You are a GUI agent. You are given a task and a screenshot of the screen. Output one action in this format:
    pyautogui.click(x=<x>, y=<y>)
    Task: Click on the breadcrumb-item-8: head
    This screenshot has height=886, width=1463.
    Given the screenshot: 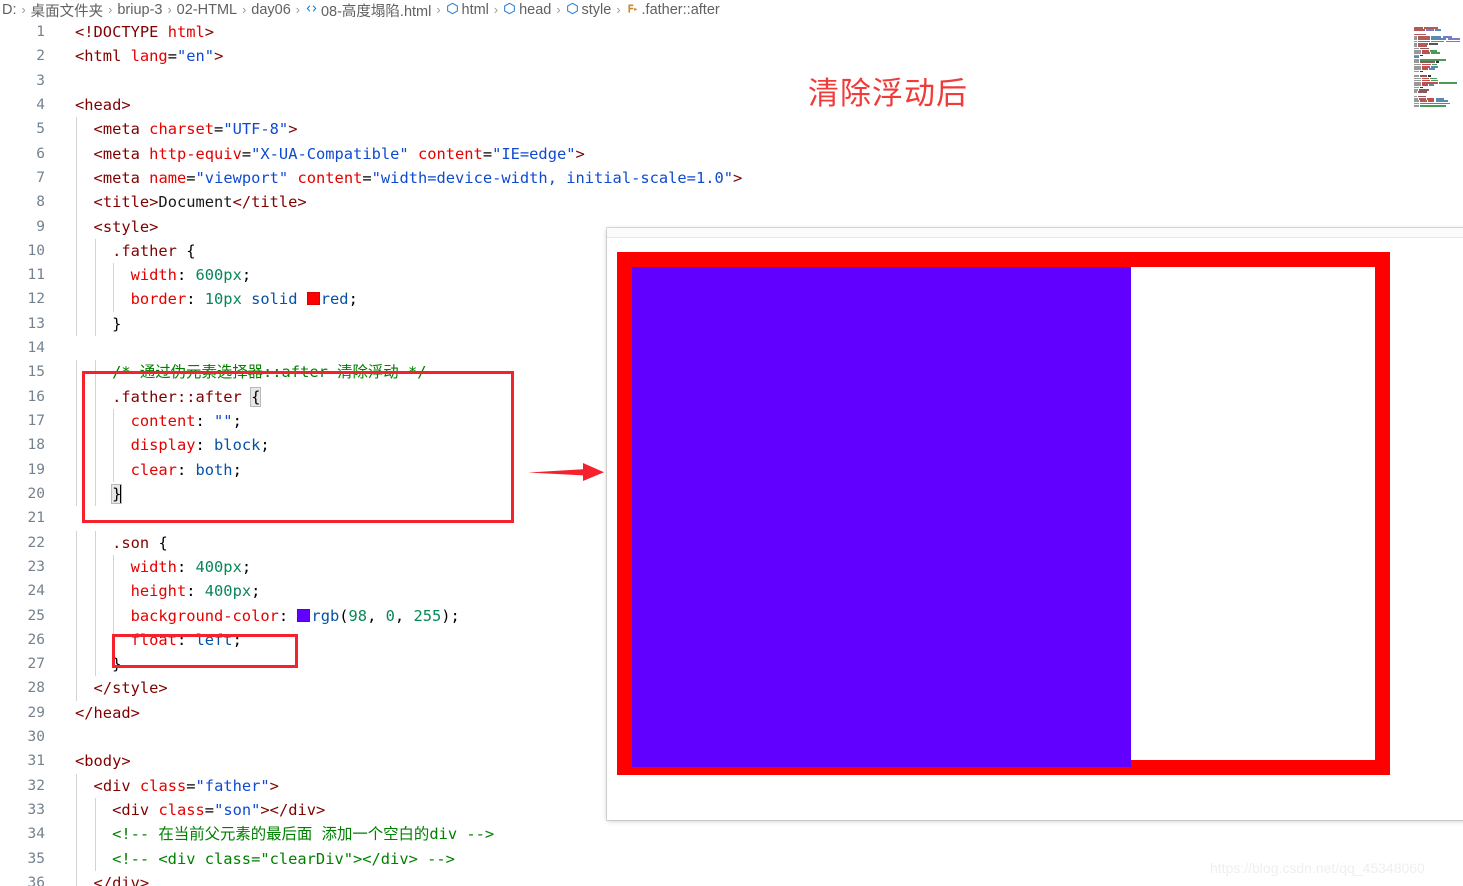 What is the action you would take?
    pyautogui.click(x=527, y=10)
    